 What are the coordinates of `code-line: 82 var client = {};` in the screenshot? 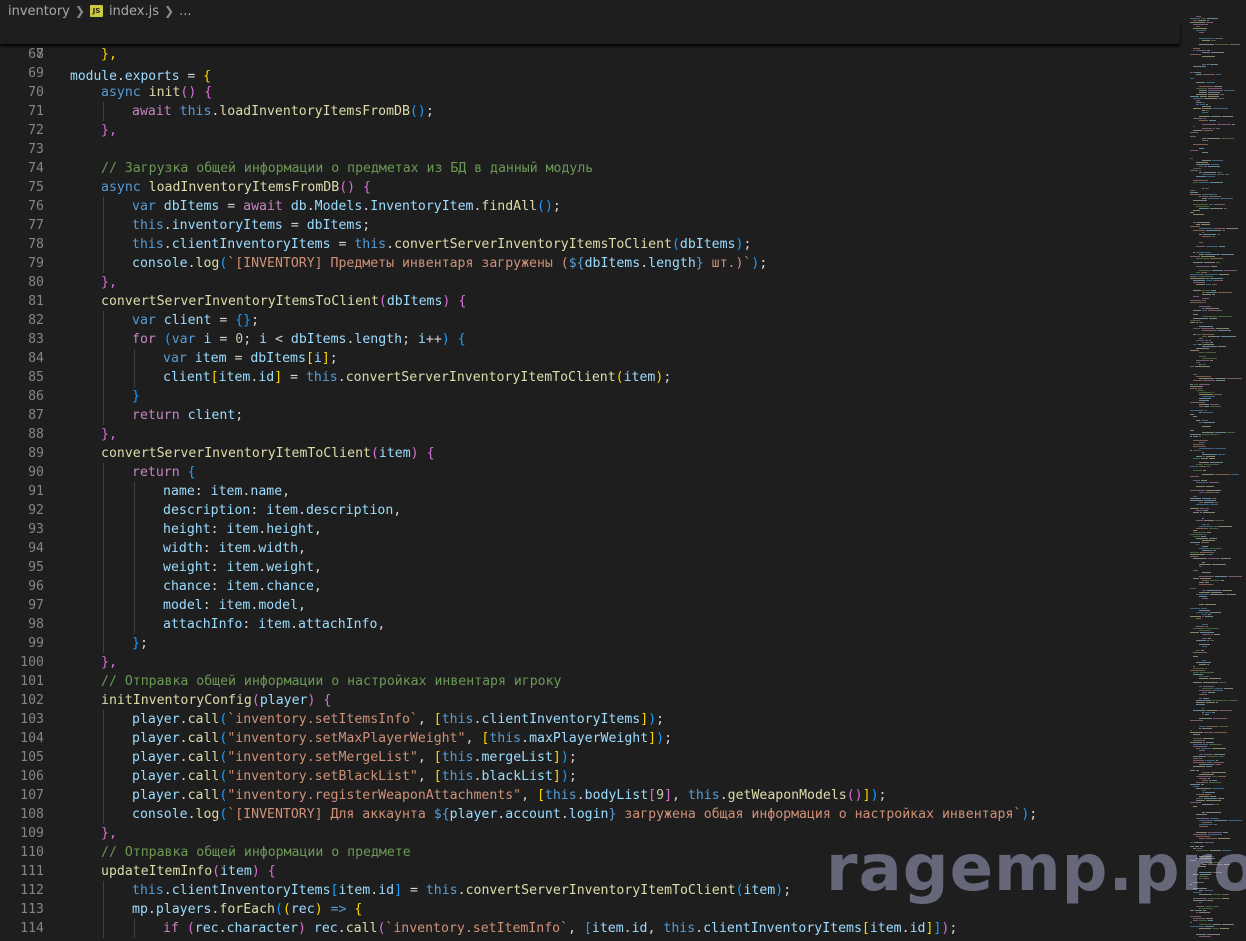 It's located at (592, 320).